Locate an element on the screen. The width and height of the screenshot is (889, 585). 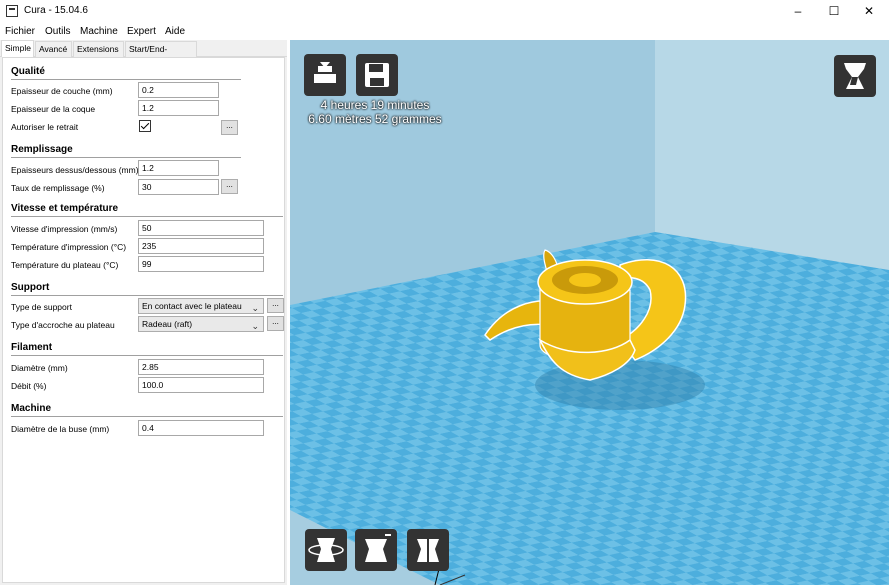
filament-diameter-field: 2.85 is located at coordinates (201, 367).